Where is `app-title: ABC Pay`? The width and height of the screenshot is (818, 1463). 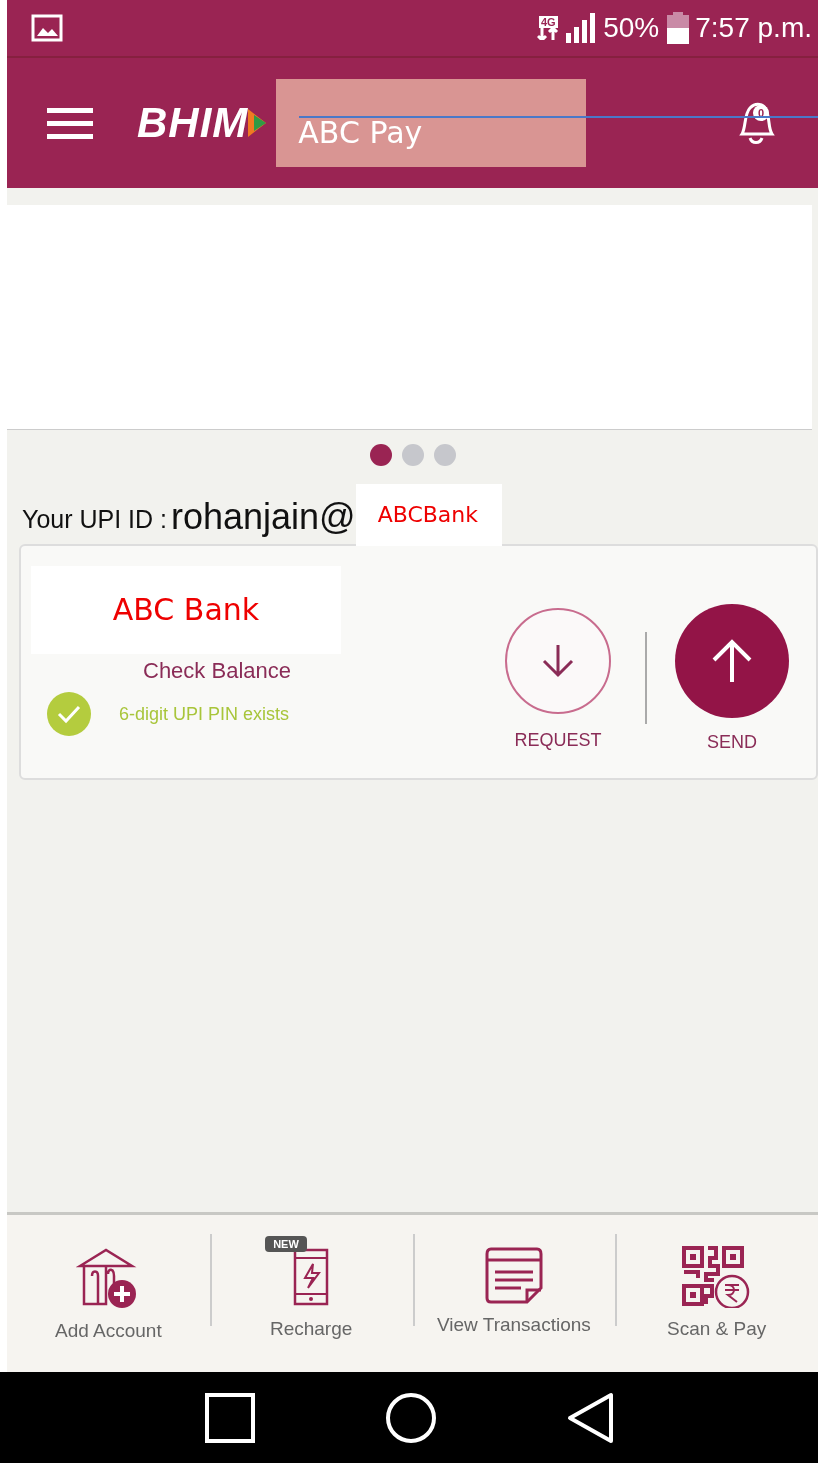 app-title: ABC Pay is located at coordinates (431, 123).